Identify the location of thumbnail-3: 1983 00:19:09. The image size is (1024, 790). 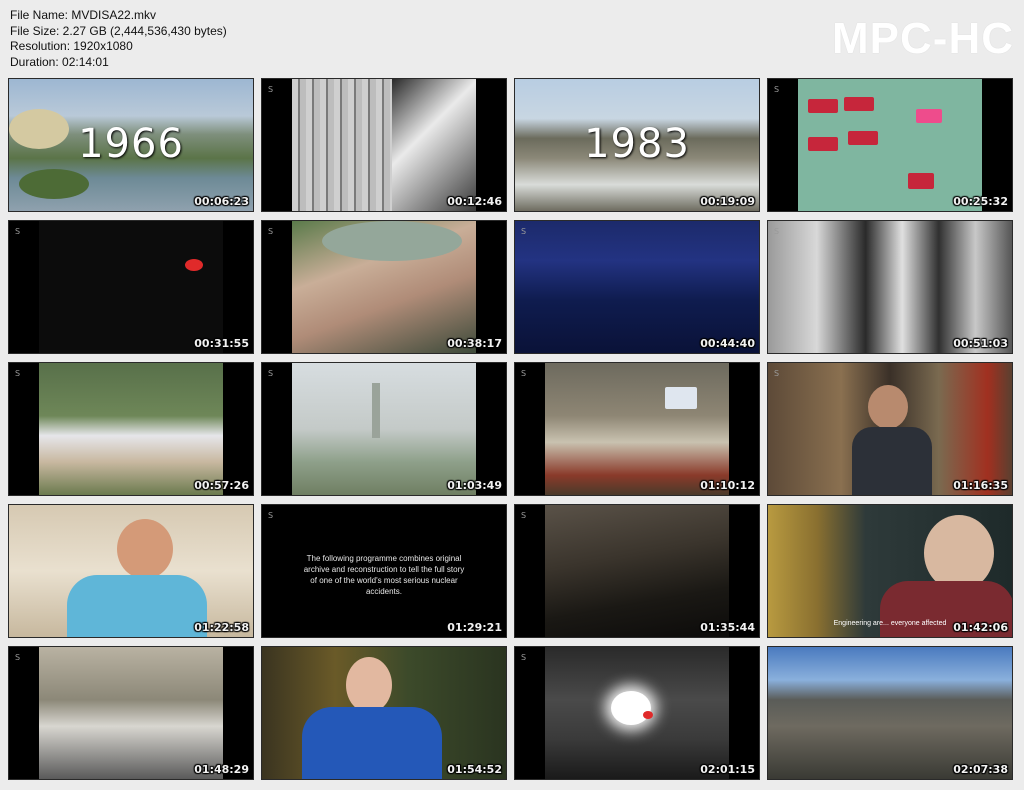
(637, 145).